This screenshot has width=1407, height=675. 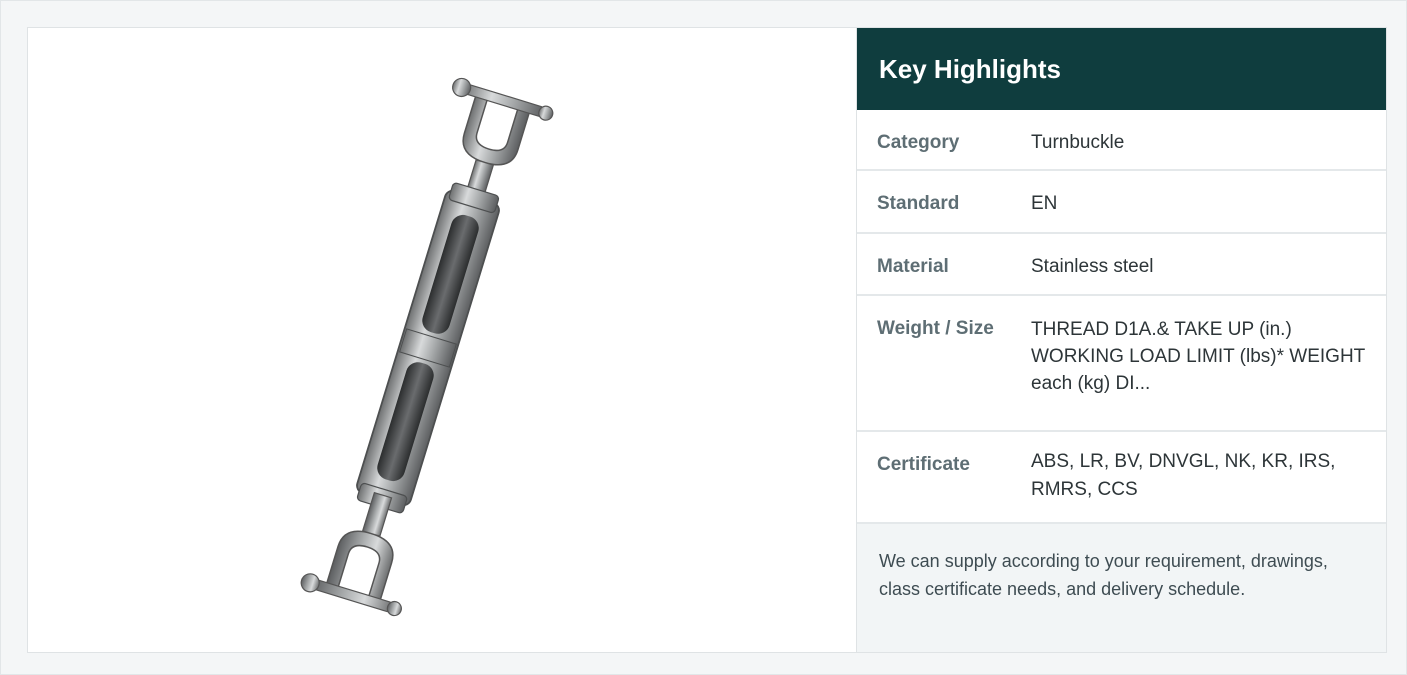 I want to click on spec-label: Standard, so click(x=918, y=203).